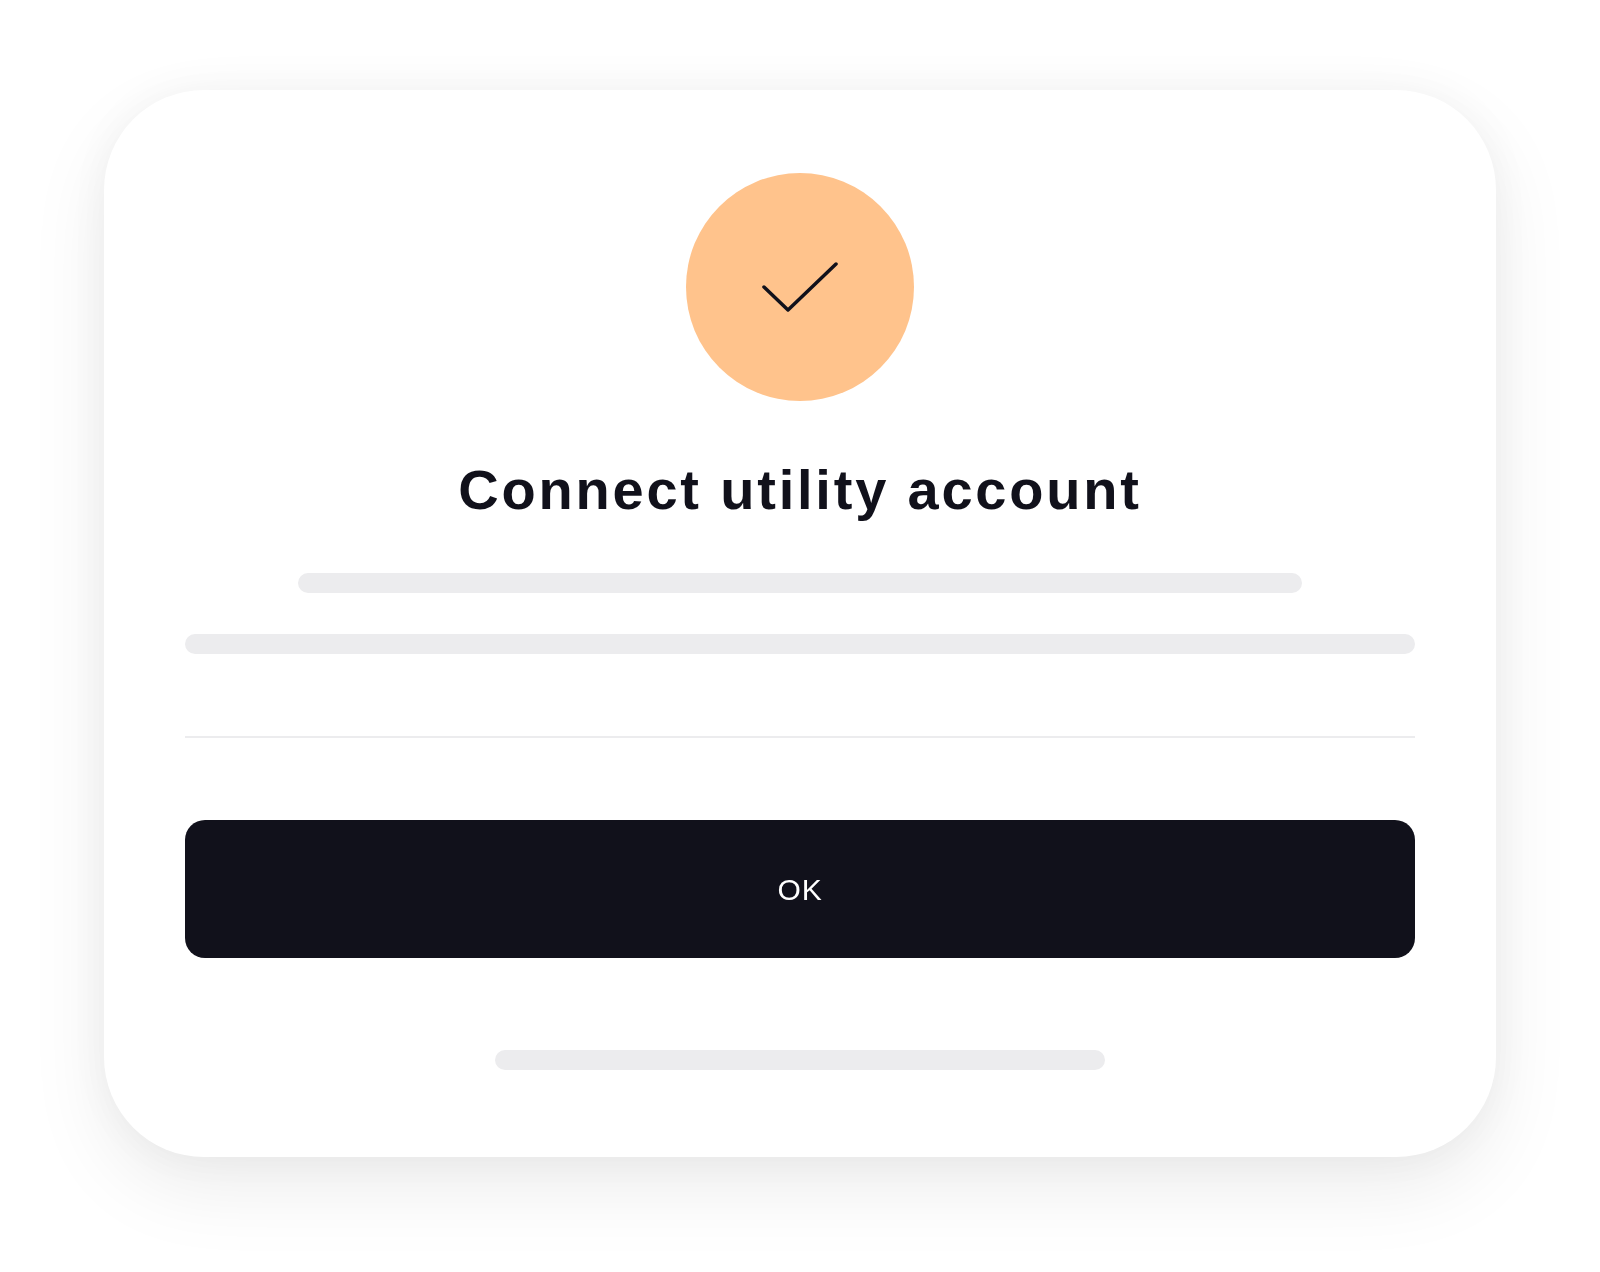  What do you see at coordinates (800, 287) in the screenshot?
I see `check-icon` at bounding box center [800, 287].